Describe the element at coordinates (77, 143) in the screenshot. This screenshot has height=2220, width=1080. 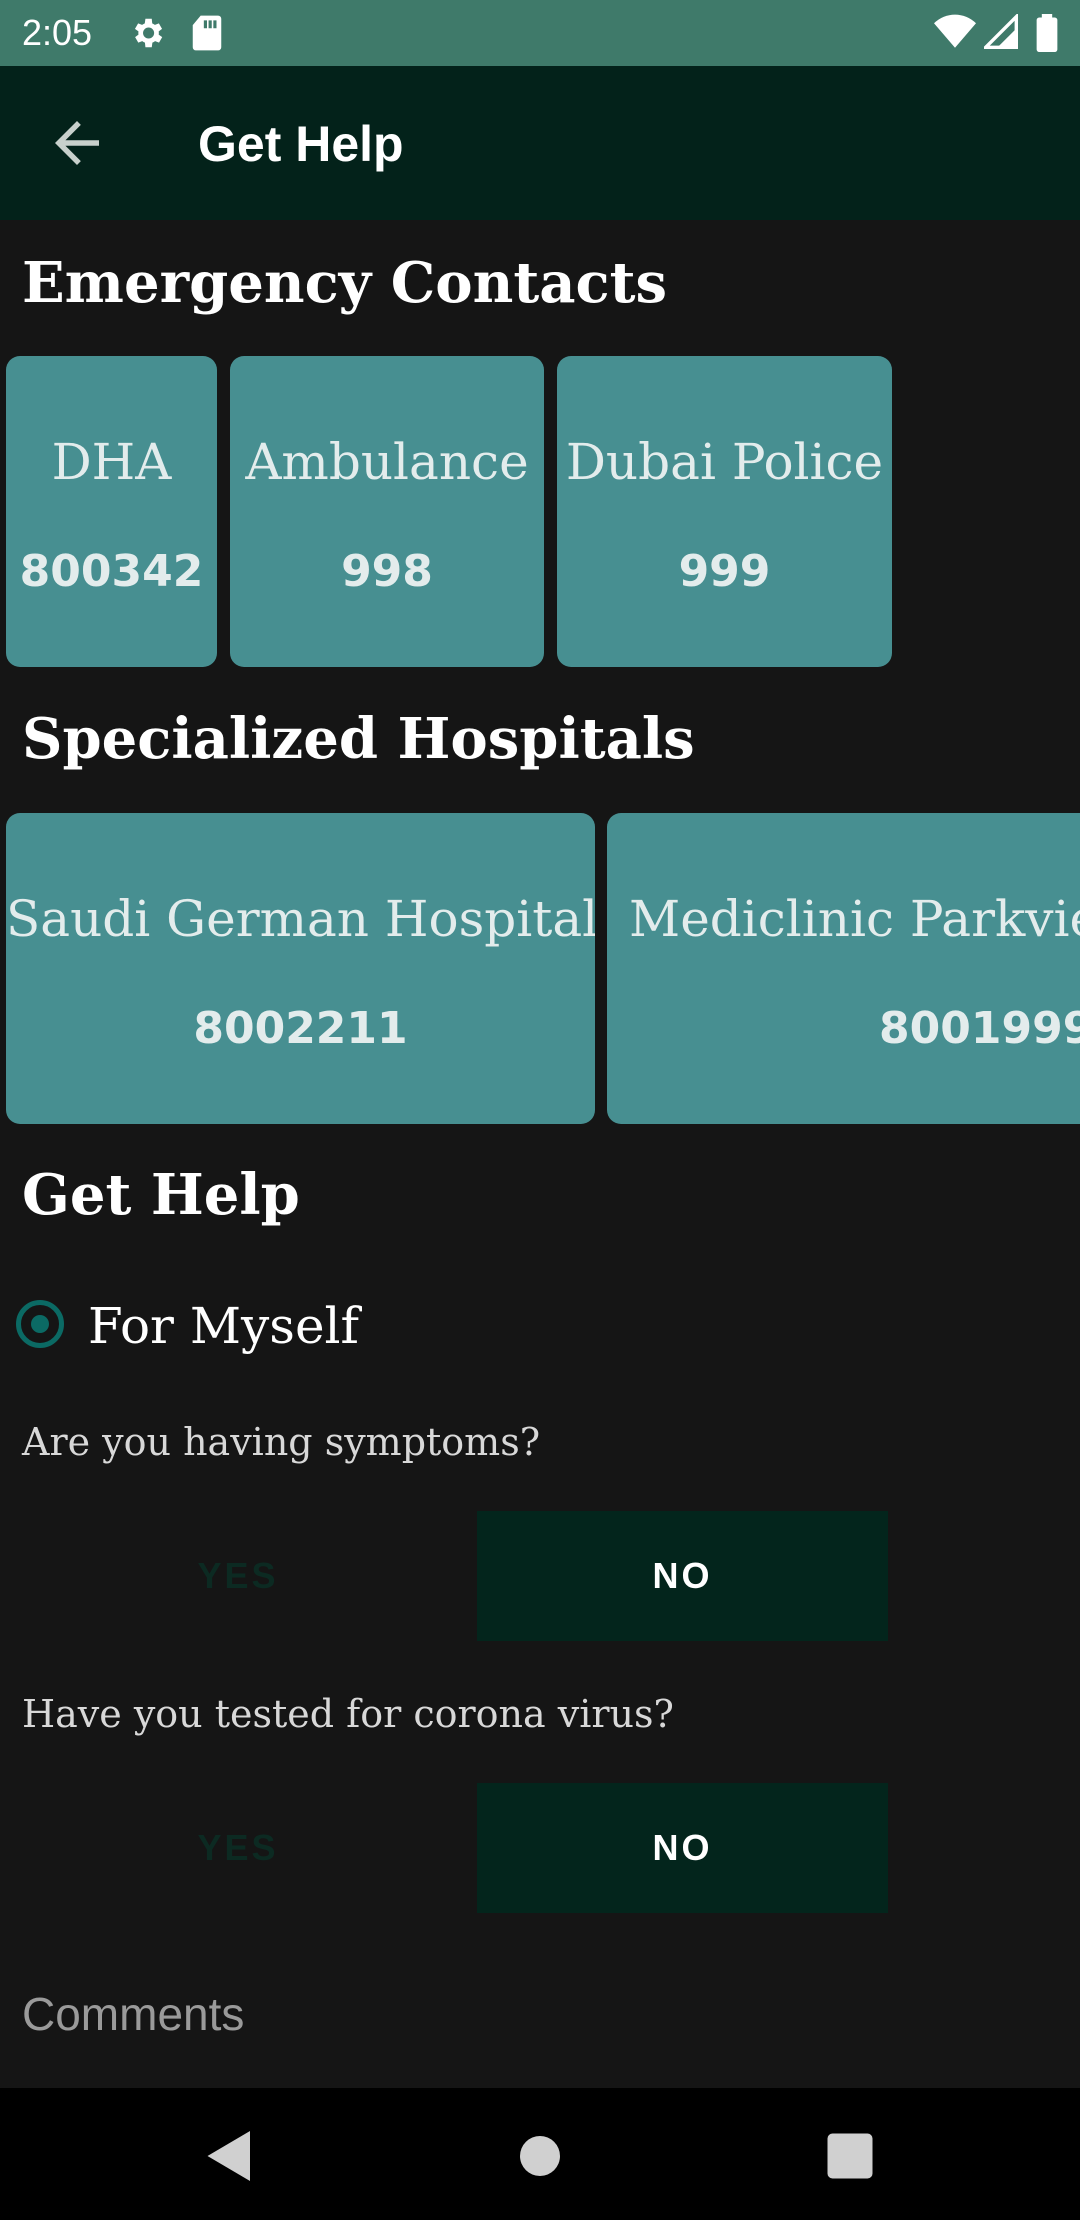
I see `arrow-left-icon` at that location.